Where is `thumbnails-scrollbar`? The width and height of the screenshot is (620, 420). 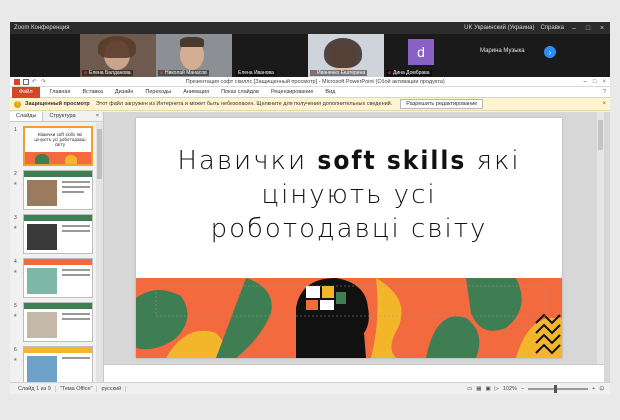 thumbnails-scrollbar is located at coordinates (99, 252).